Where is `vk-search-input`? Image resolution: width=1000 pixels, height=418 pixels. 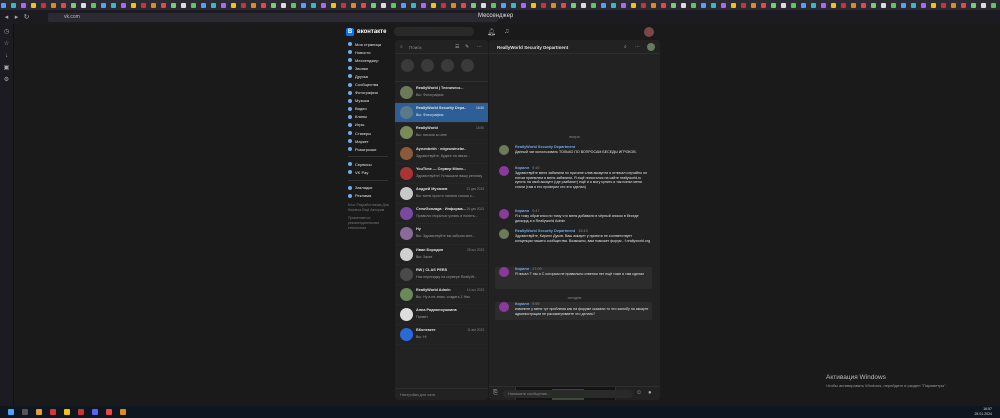 vk-search-input is located at coordinates (434, 31).